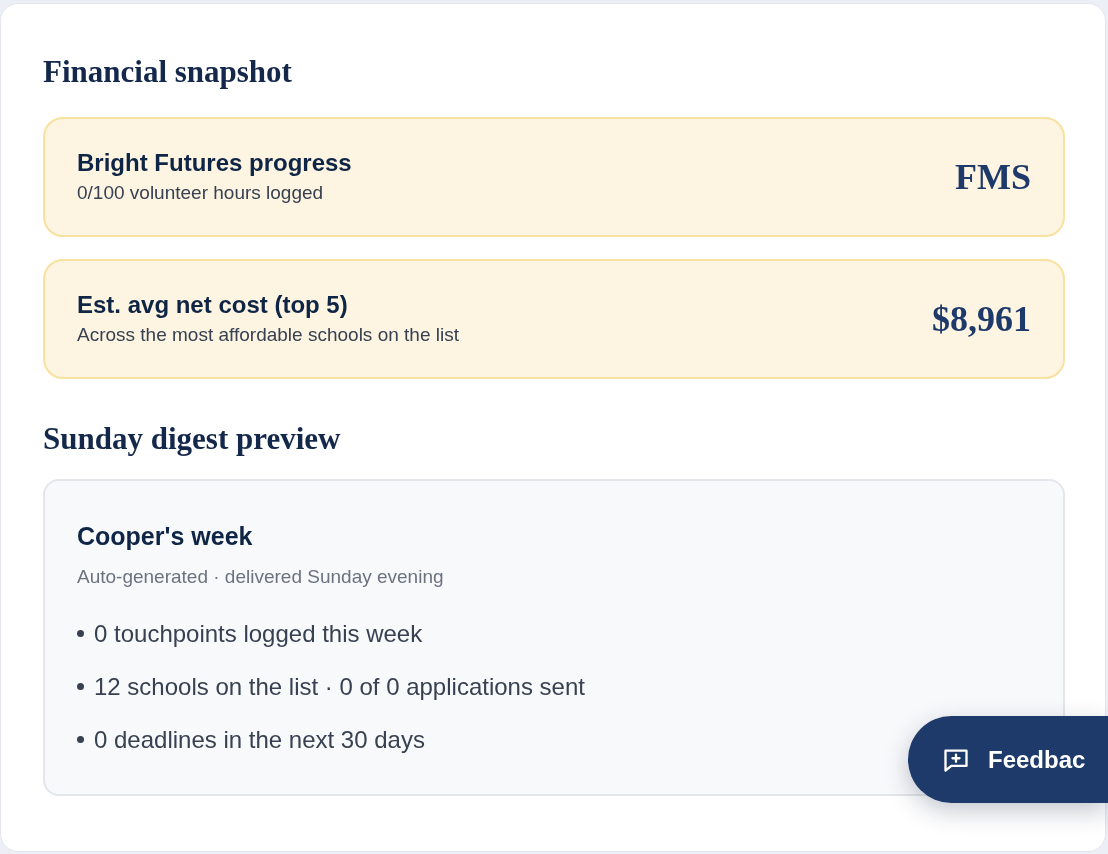  What do you see at coordinates (261, 577) in the screenshot?
I see `digest-subtitle: Auto-generated · delivered Sunday evening` at bounding box center [261, 577].